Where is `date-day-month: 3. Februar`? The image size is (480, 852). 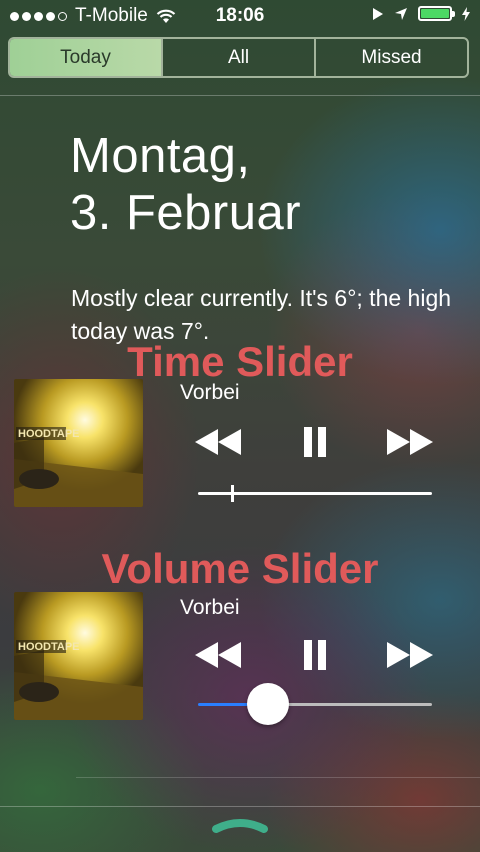
date-day-month: 3. Februar is located at coordinates (186, 213).